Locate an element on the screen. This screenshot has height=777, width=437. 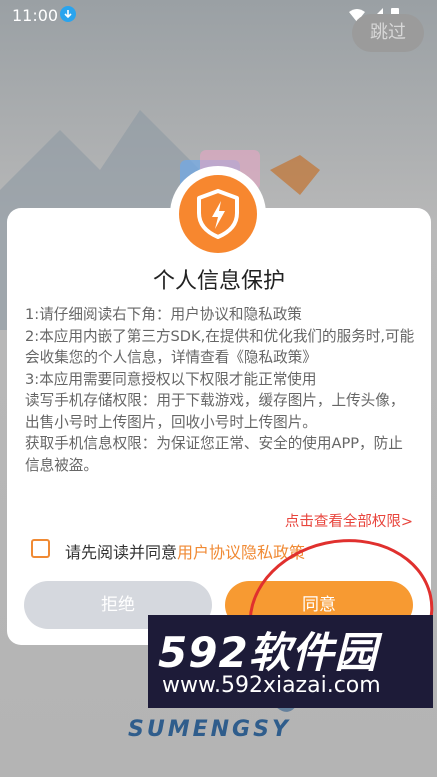
skip-button: 跳过 is located at coordinates (388, 33).